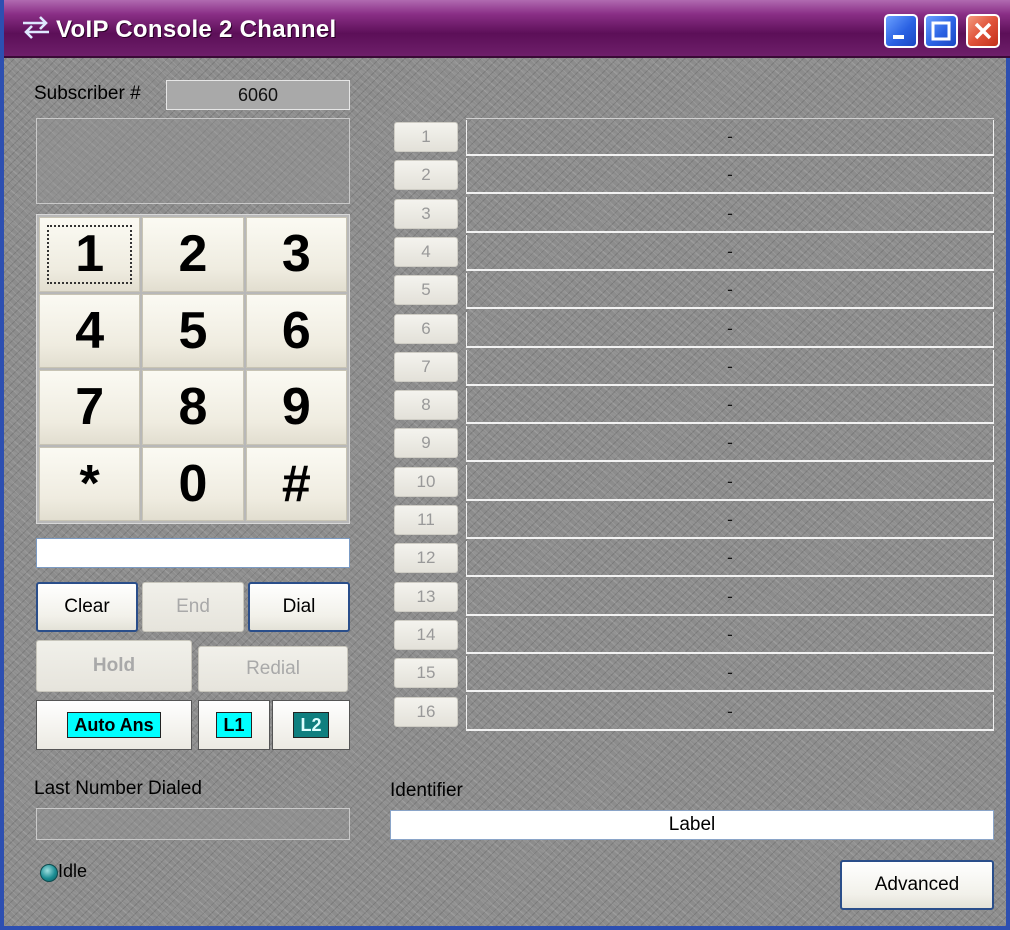 Image resolution: width=1010 pixels, height=930 pixels. What do you see at coordinates (426, 329) in the screenshot?
I see `channel-number-button: 6` at bounding box center [426, 329].